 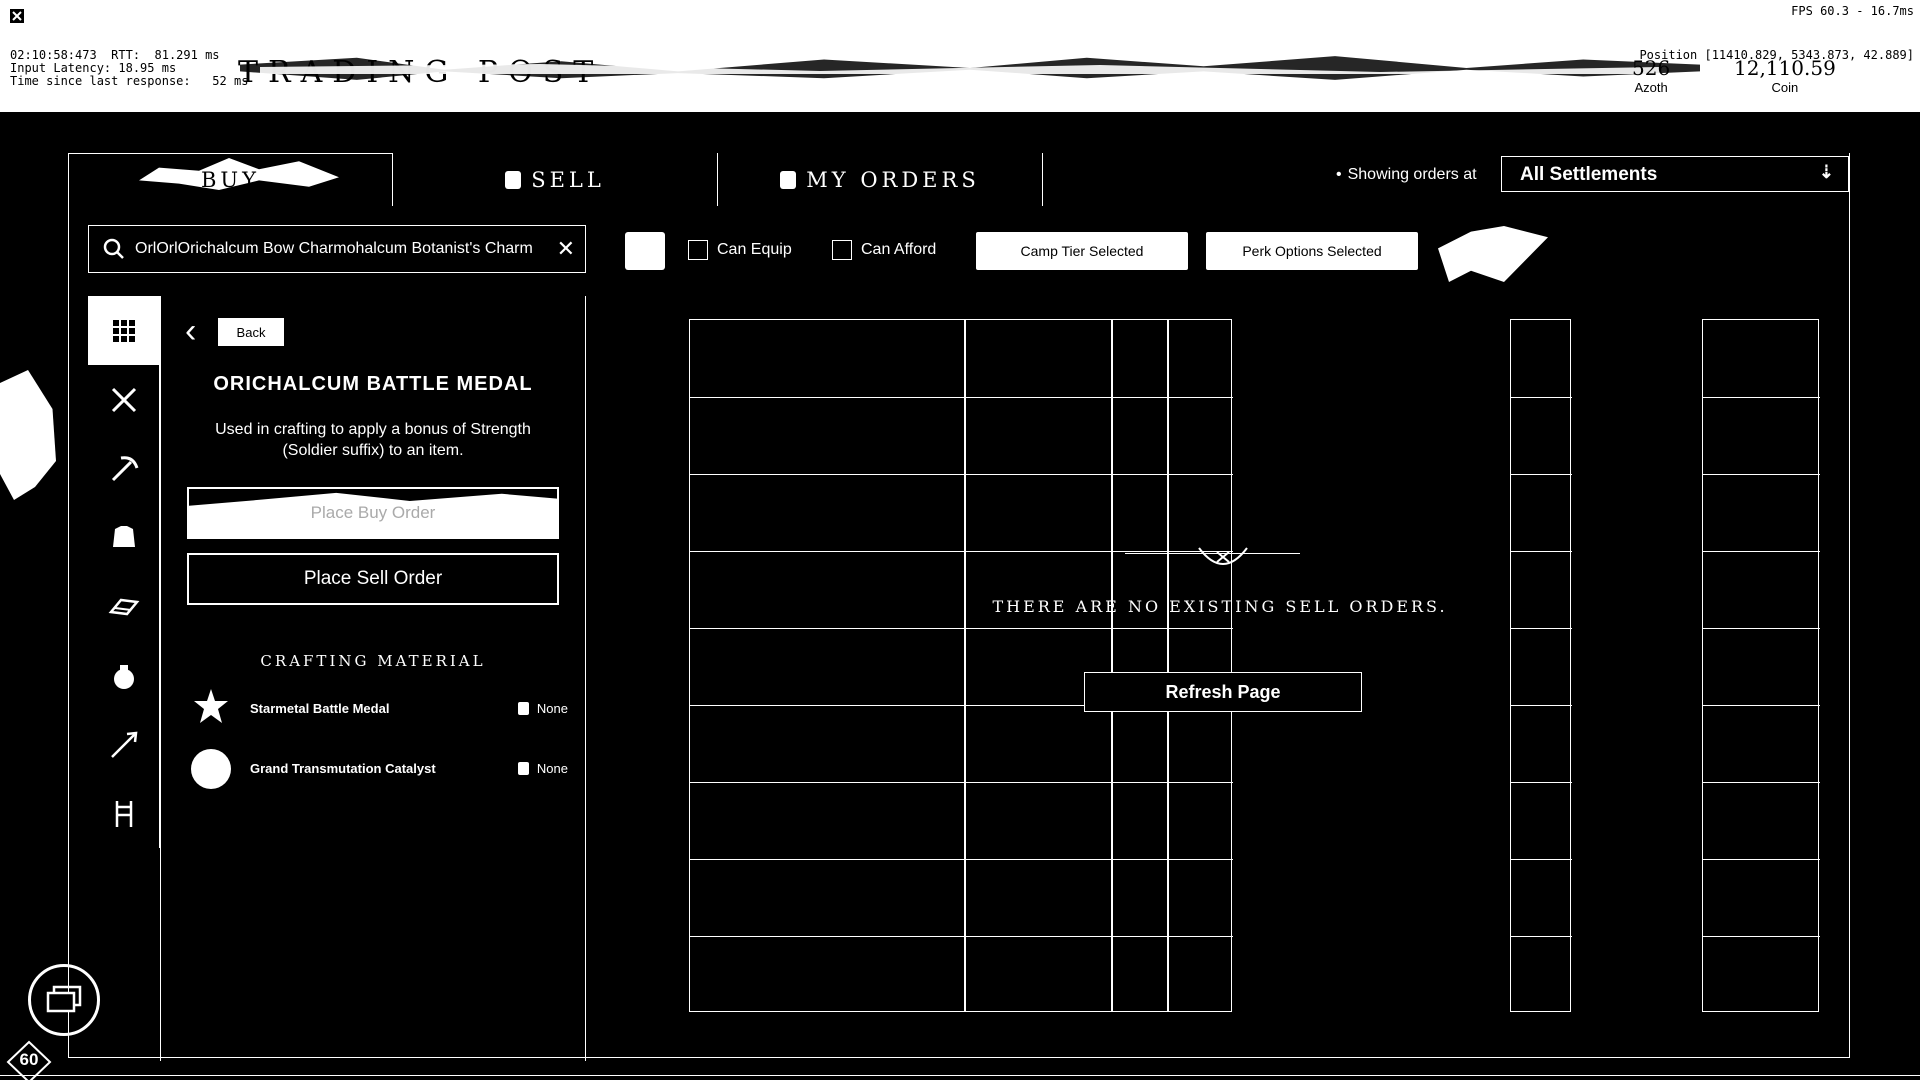 I want to click on debug-time-rtt: 02:10:58:473 RTT: 81.291 ms, so click(x=115, y=55).